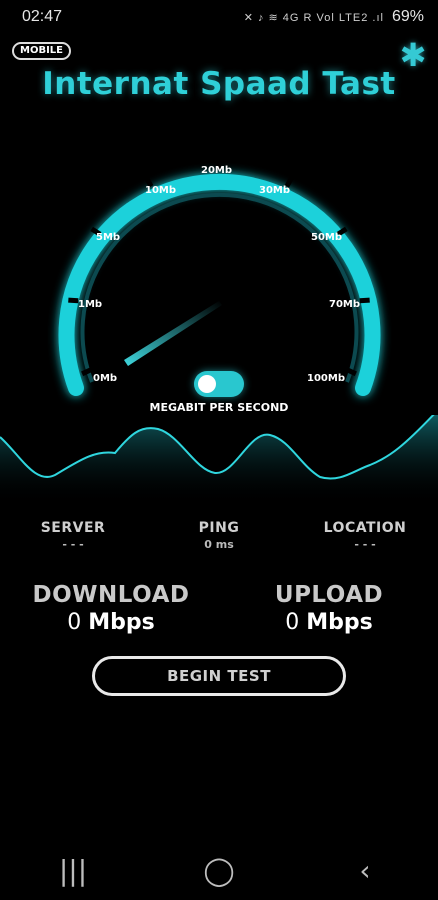 The height and width of the screenshot is (900, 438). Describe the element at coordinates (339, 622) in the screenshot. I see `upload-unit: Mbps` at that location.